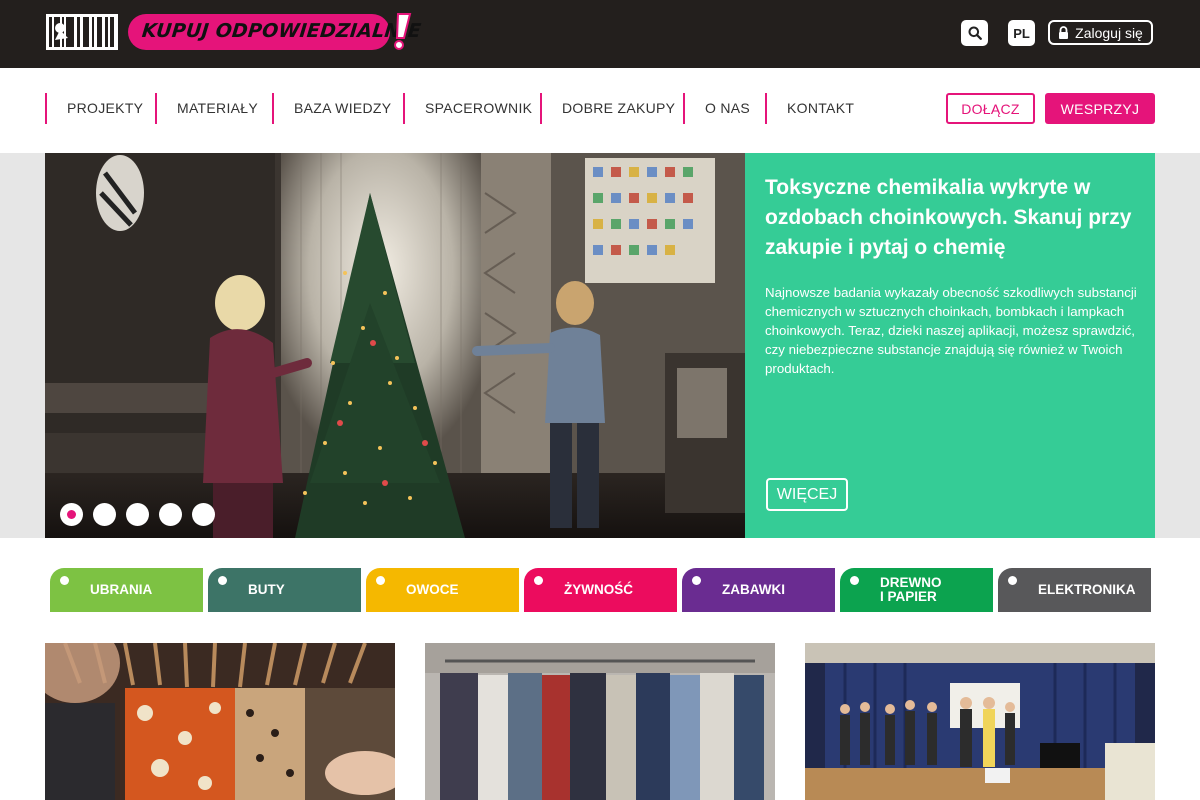 The height and width of the screenshot is (800, 1200). Describe the element at coordinates (600, 34) in the screenshot. I see `top-bar: KUPUJ ODPOWIEDZIALNIE ! PL Zaloguj się` at that location.